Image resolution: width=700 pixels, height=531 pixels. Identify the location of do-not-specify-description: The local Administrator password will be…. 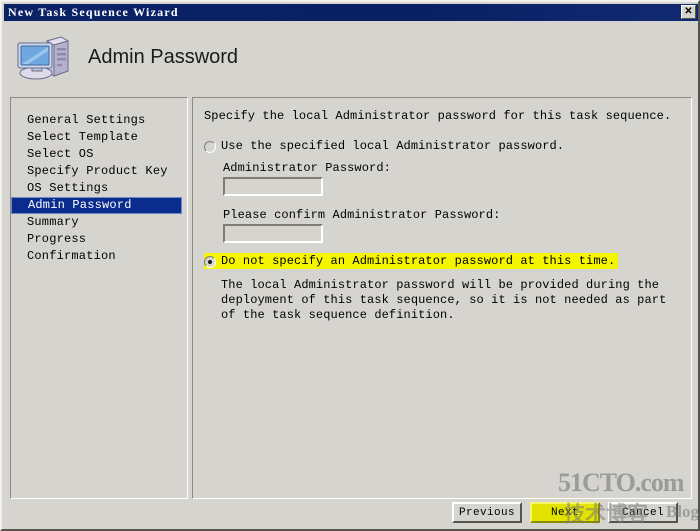
(444, 300).